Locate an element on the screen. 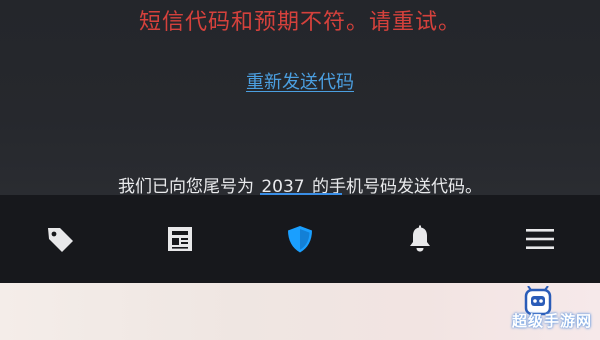  tab-notifications is located at coordinates (420, 239).